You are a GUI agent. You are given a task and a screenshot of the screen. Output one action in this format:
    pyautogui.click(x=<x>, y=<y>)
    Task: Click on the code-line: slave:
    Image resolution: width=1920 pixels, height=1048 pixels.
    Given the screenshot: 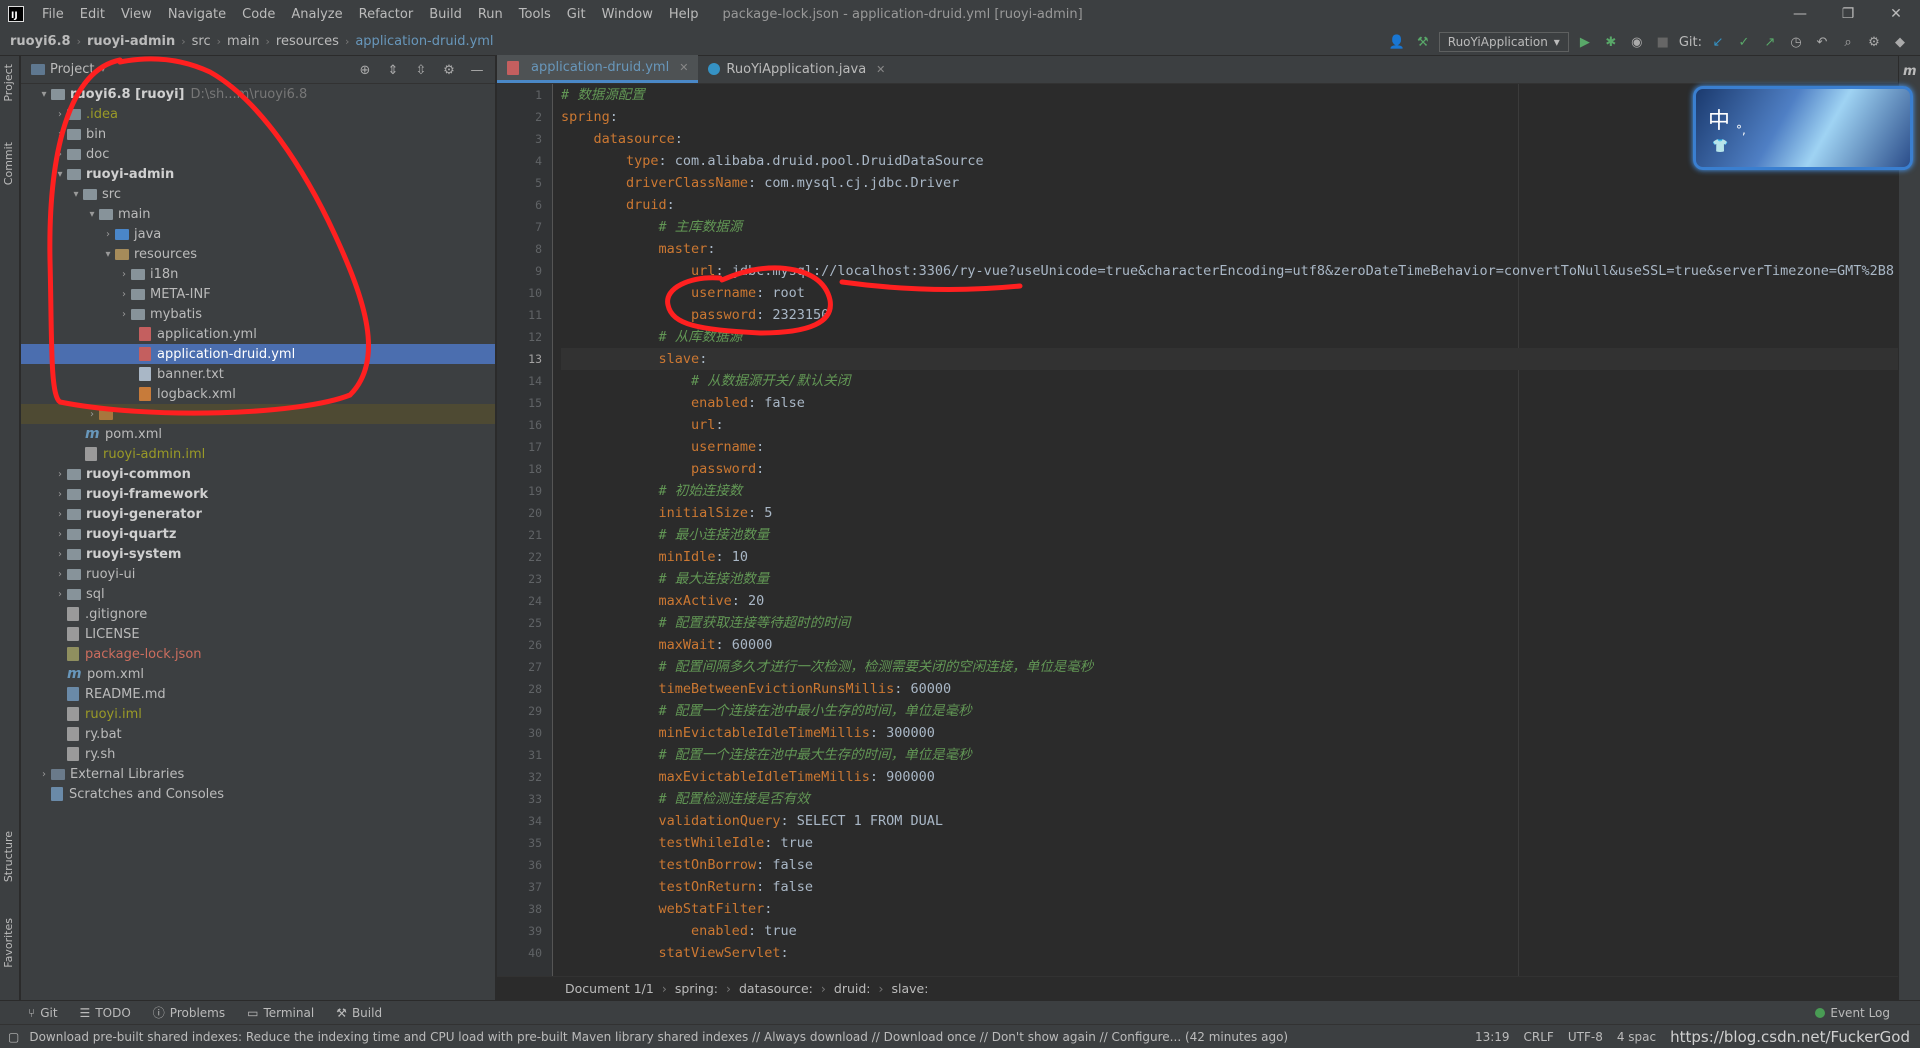 What is the action you would take?
    pyautogui.click(x=1229, y=359)
    